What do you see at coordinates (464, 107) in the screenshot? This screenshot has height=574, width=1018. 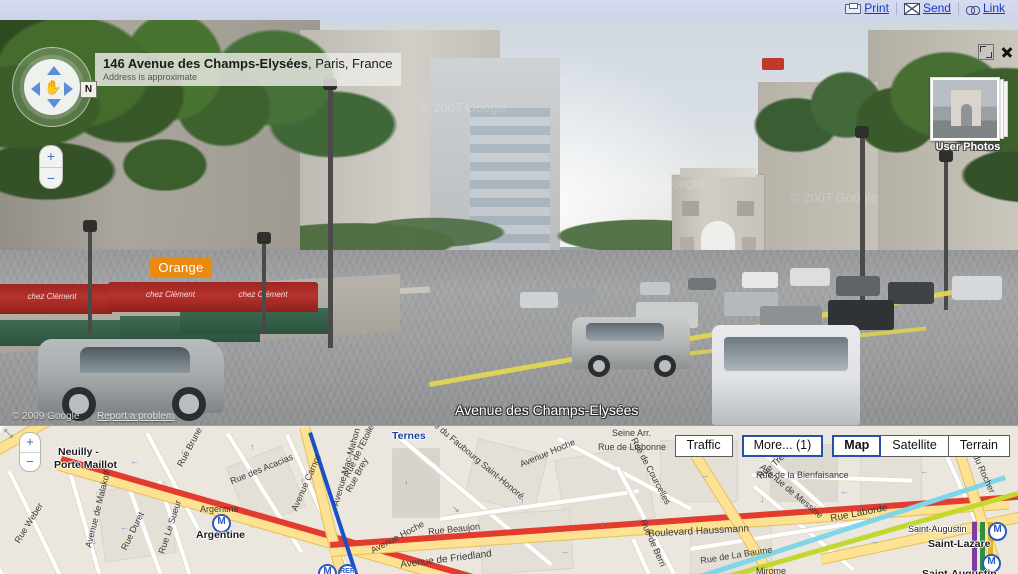 I see `google-watermark-3: © 2007 Google` at bounding box center [464, 107].